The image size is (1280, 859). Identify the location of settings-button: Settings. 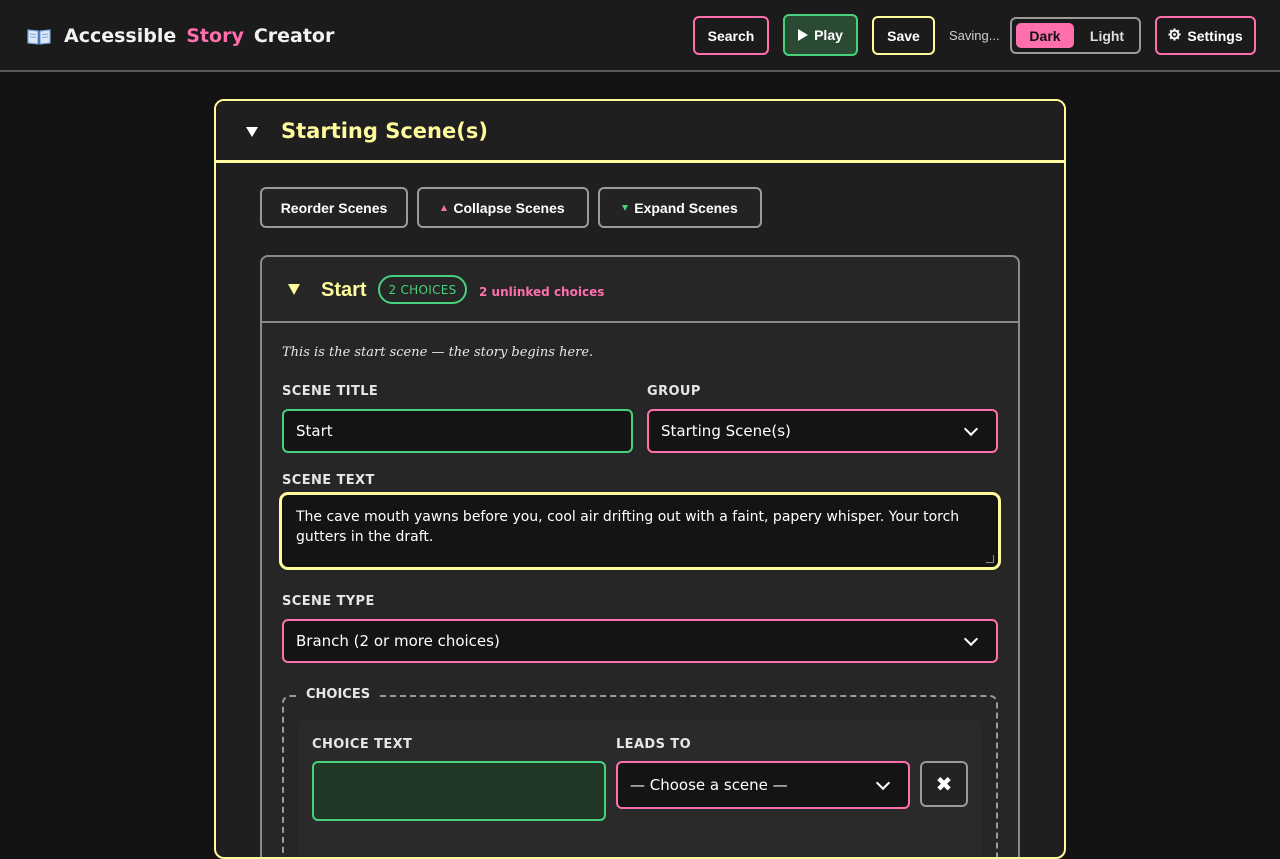
(1205, 35).